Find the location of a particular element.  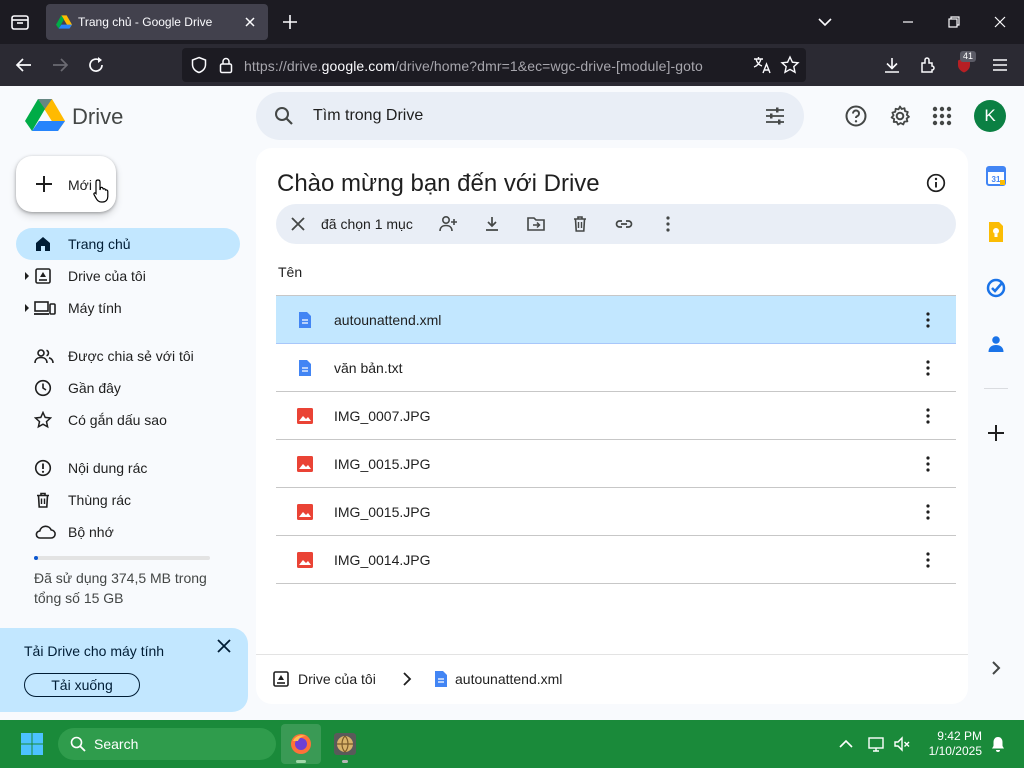

info-icon is located at coordinates (936, 183).